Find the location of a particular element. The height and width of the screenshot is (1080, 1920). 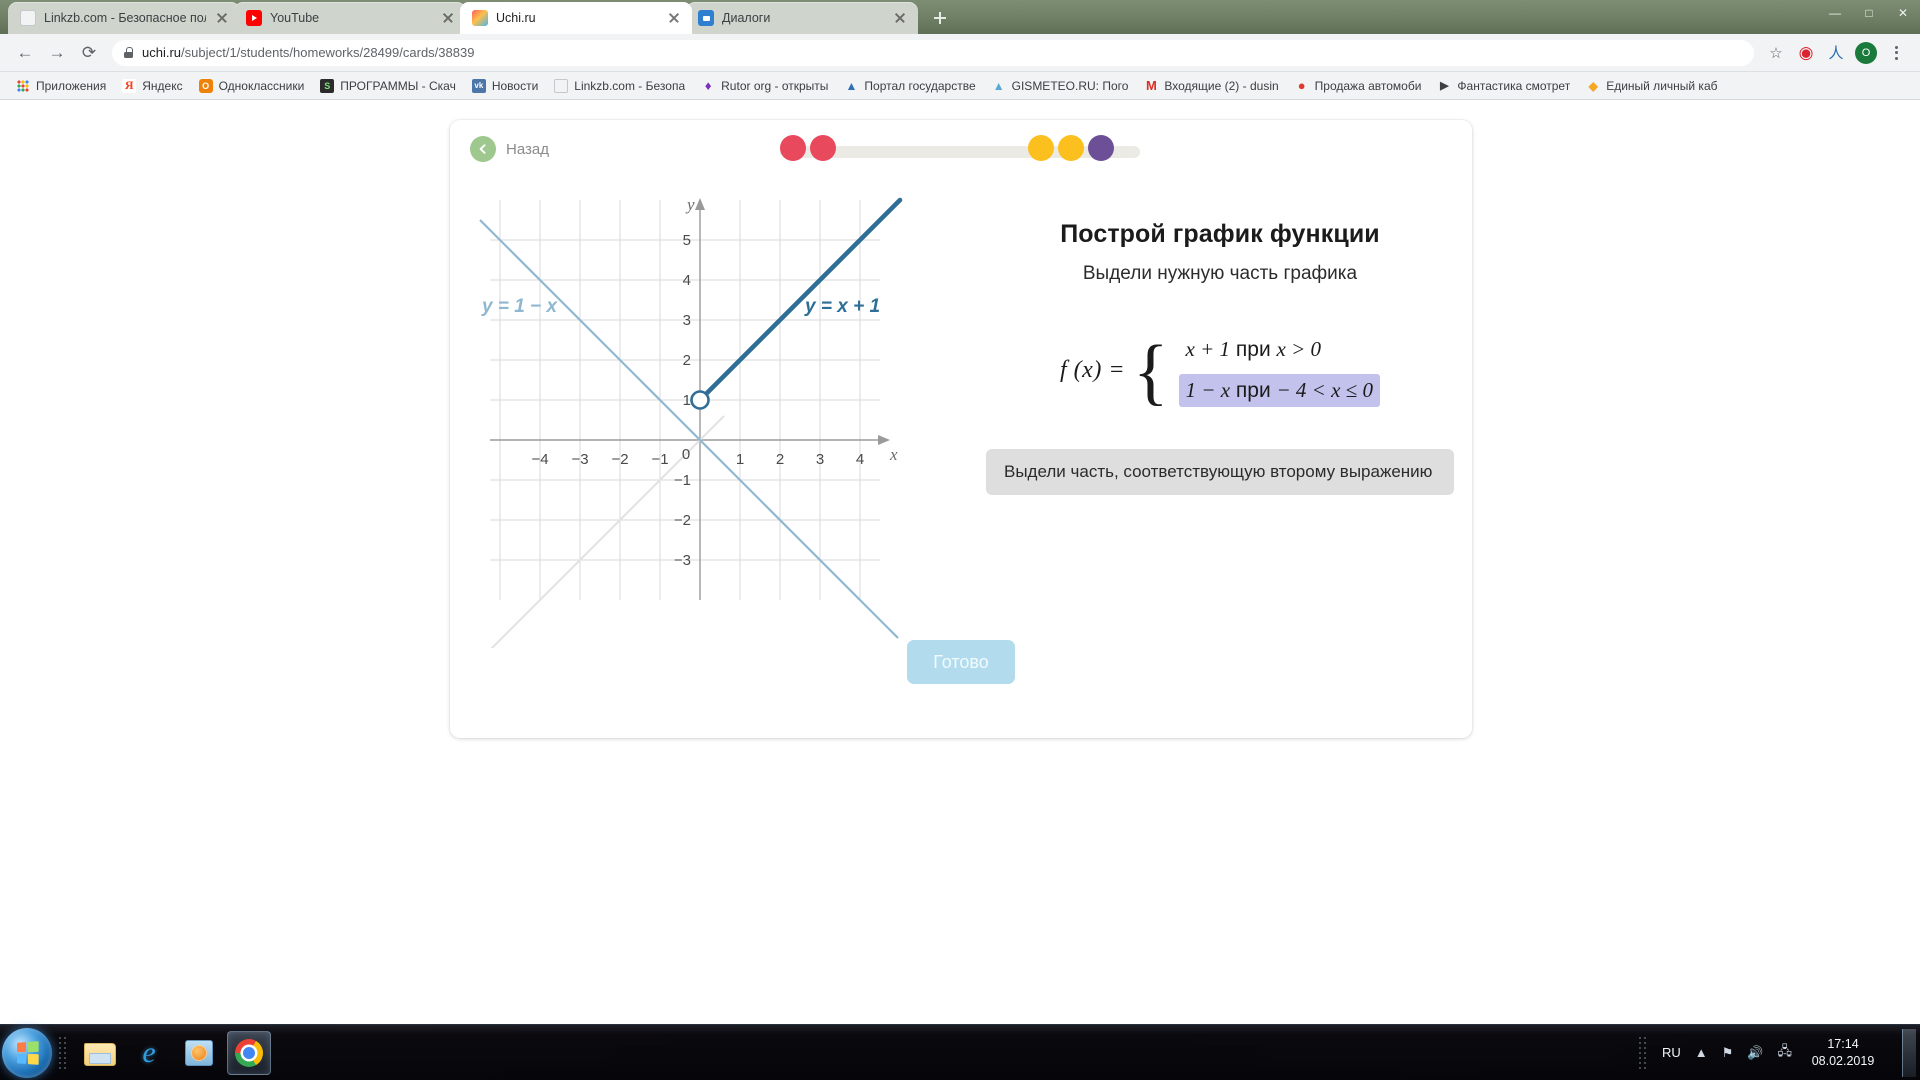

tab-title: Uchi.ru is located at coordinates (516, 18).